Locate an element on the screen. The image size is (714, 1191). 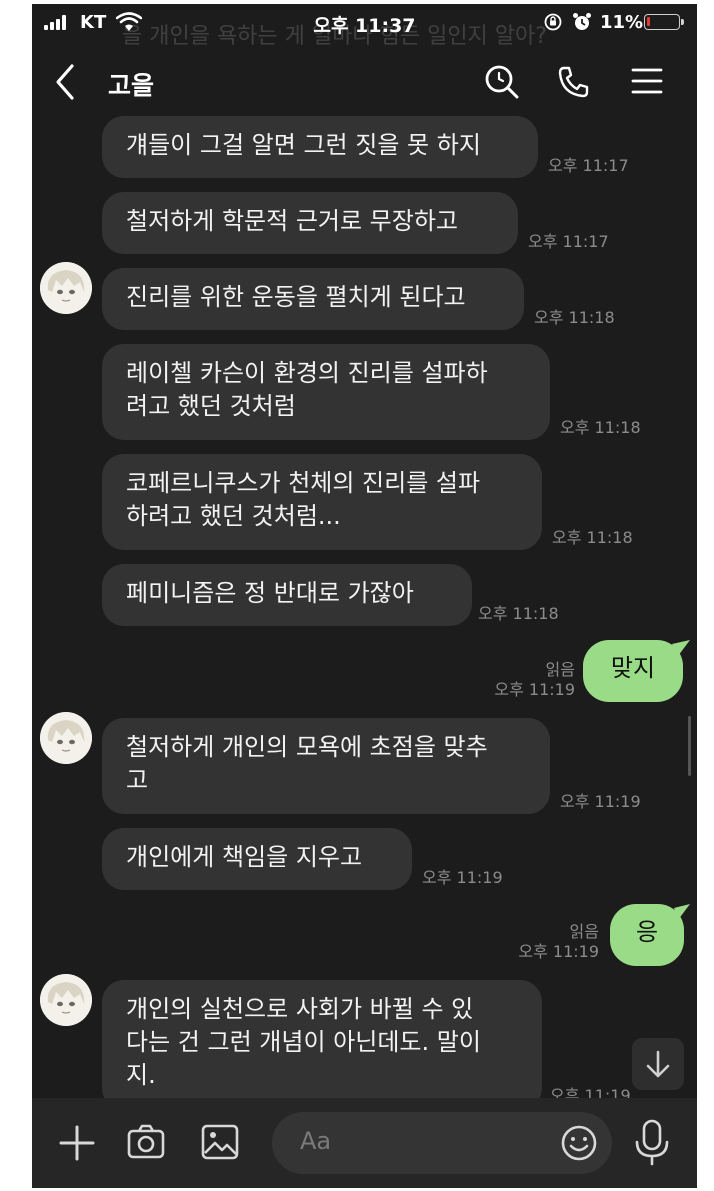
input-bar: Aa is located at coordinates (364, 1143).